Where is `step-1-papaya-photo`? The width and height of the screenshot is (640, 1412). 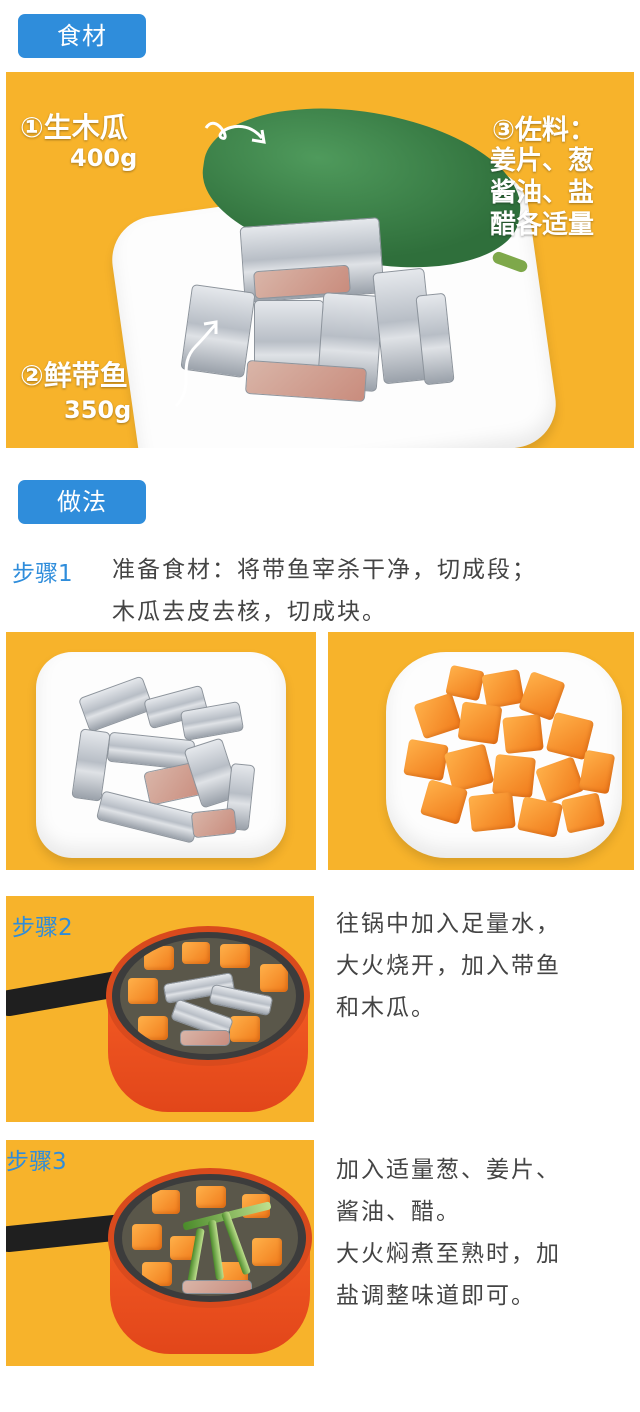
step-1-papaya-photo is located at coordinates (481, 751).